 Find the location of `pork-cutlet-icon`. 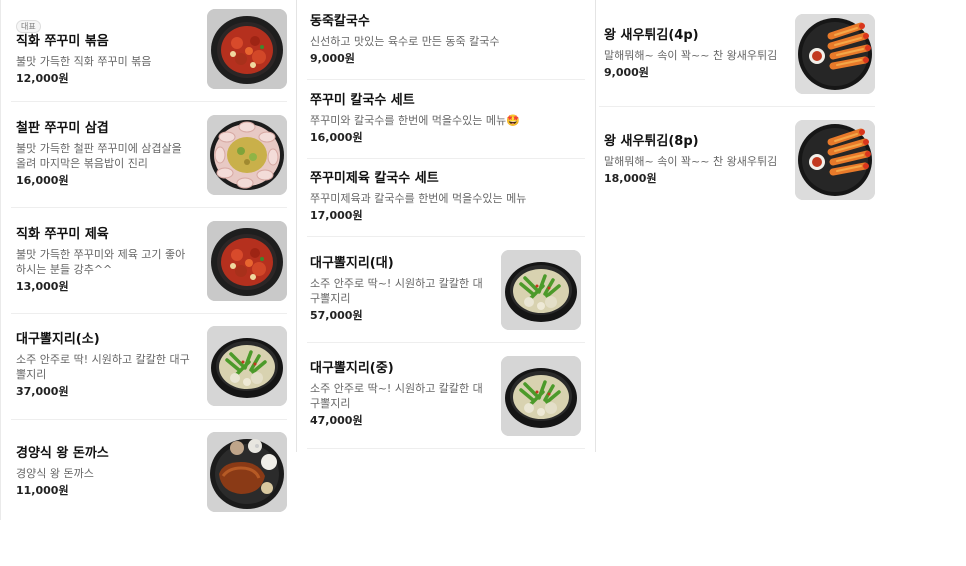

pork-cutlet-icon is located at coordinates (247, 472).